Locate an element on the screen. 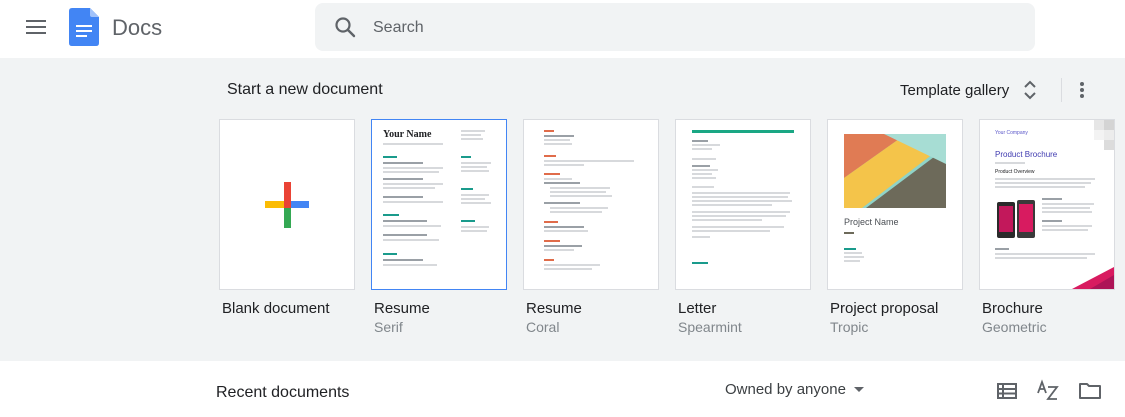 The image size is (1125, 417). recent-documents-bar: Recent documents Owned by anyone is located at coordinates (562, 389).